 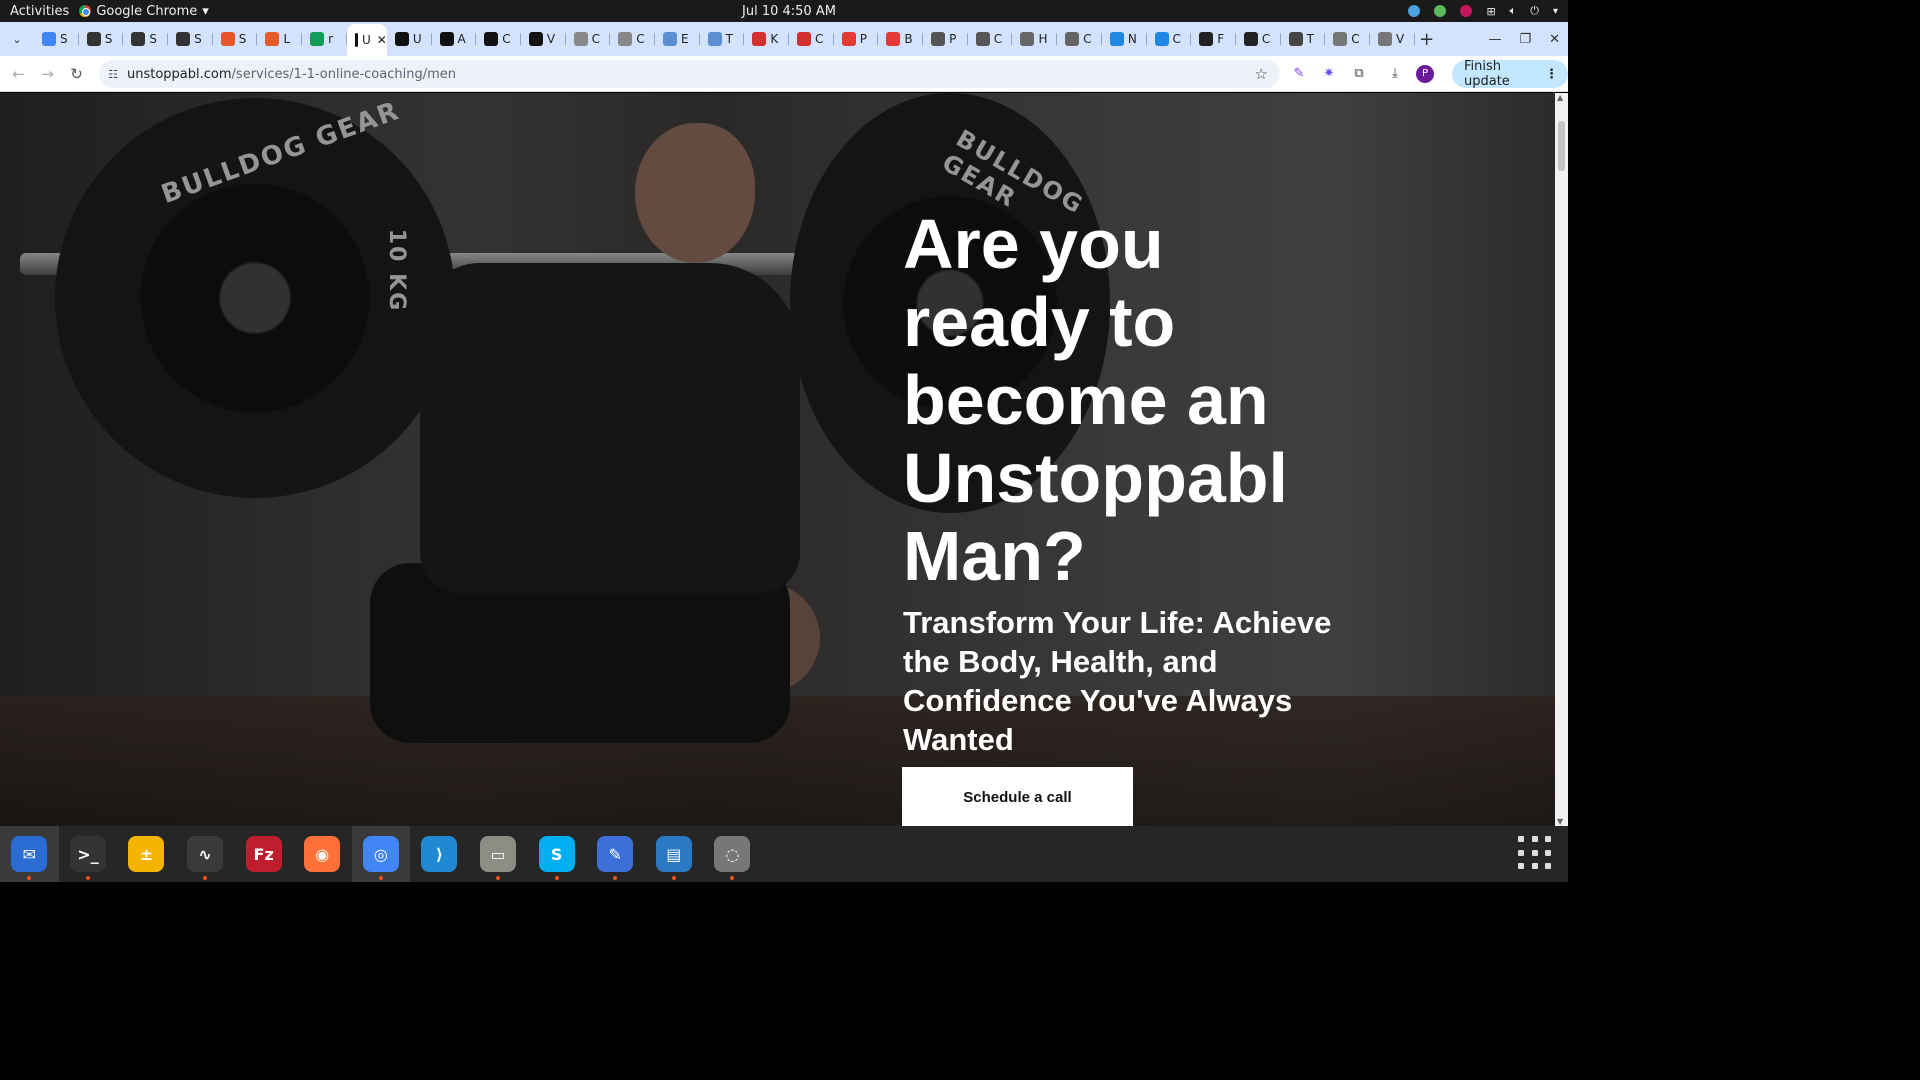 What do you see at coordinates (366, 40) in the screenshot?
I see `tab-active: U ✕` at bounding box center [366, 40].